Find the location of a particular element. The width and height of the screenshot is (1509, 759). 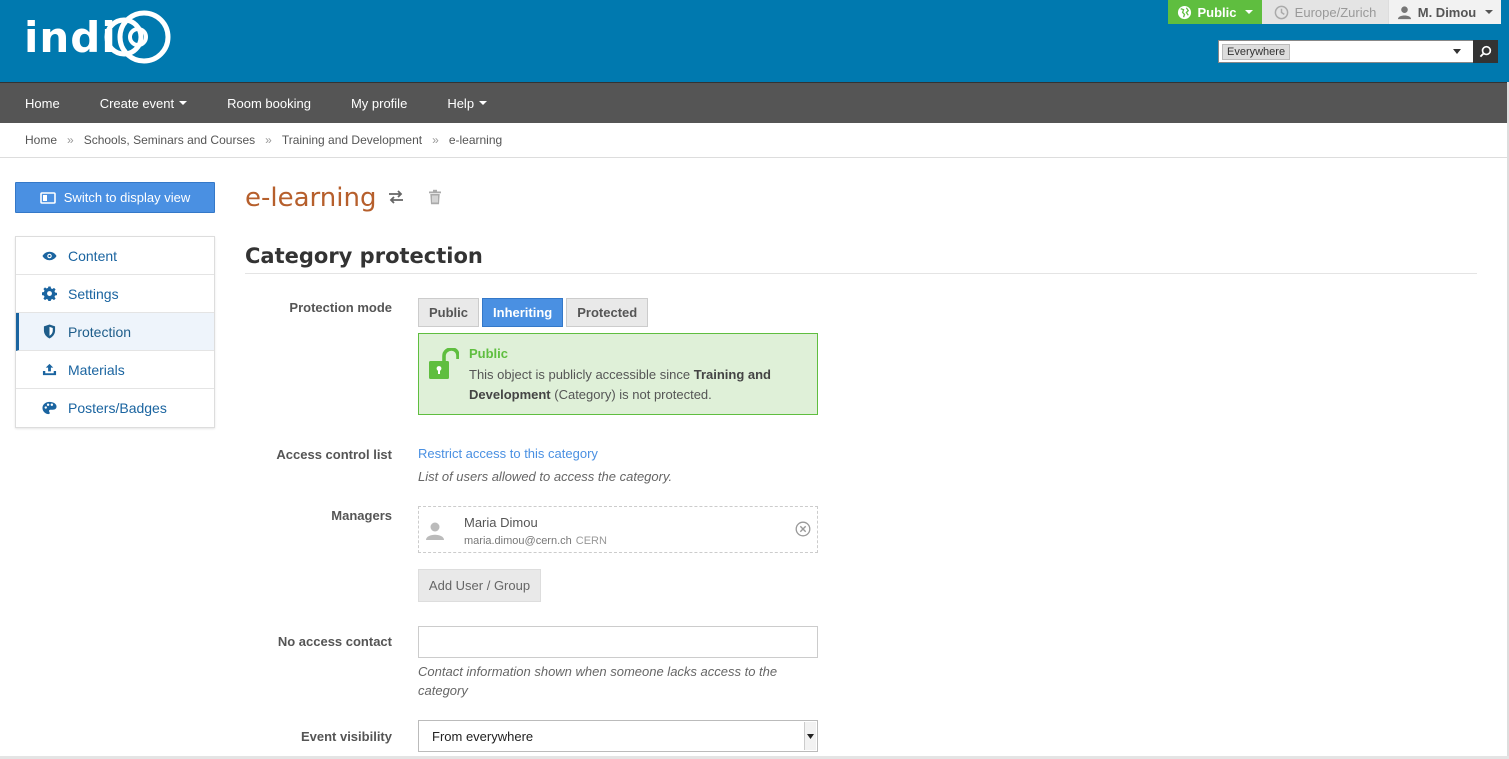

upload-icon is located at coordinates (49, 370).